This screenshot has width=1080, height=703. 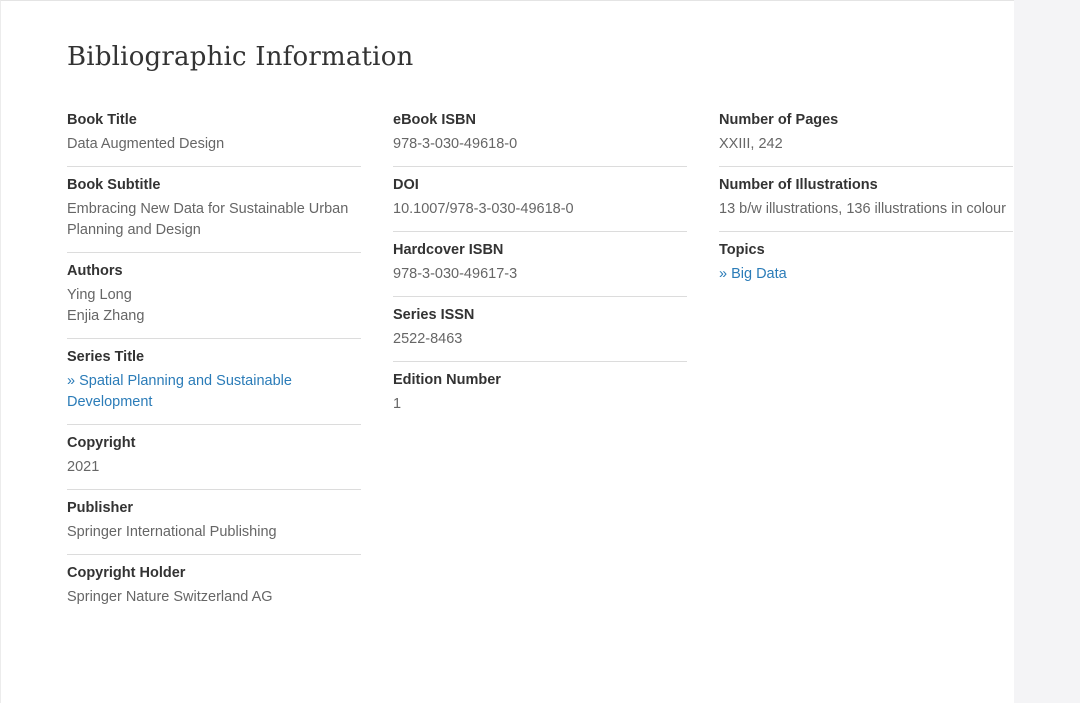 What do you see at coordinates (540, 329) in the screenshot?
I see `series-issn-item: Series ISSN 2522-8463` at bounding box center [540, 329].